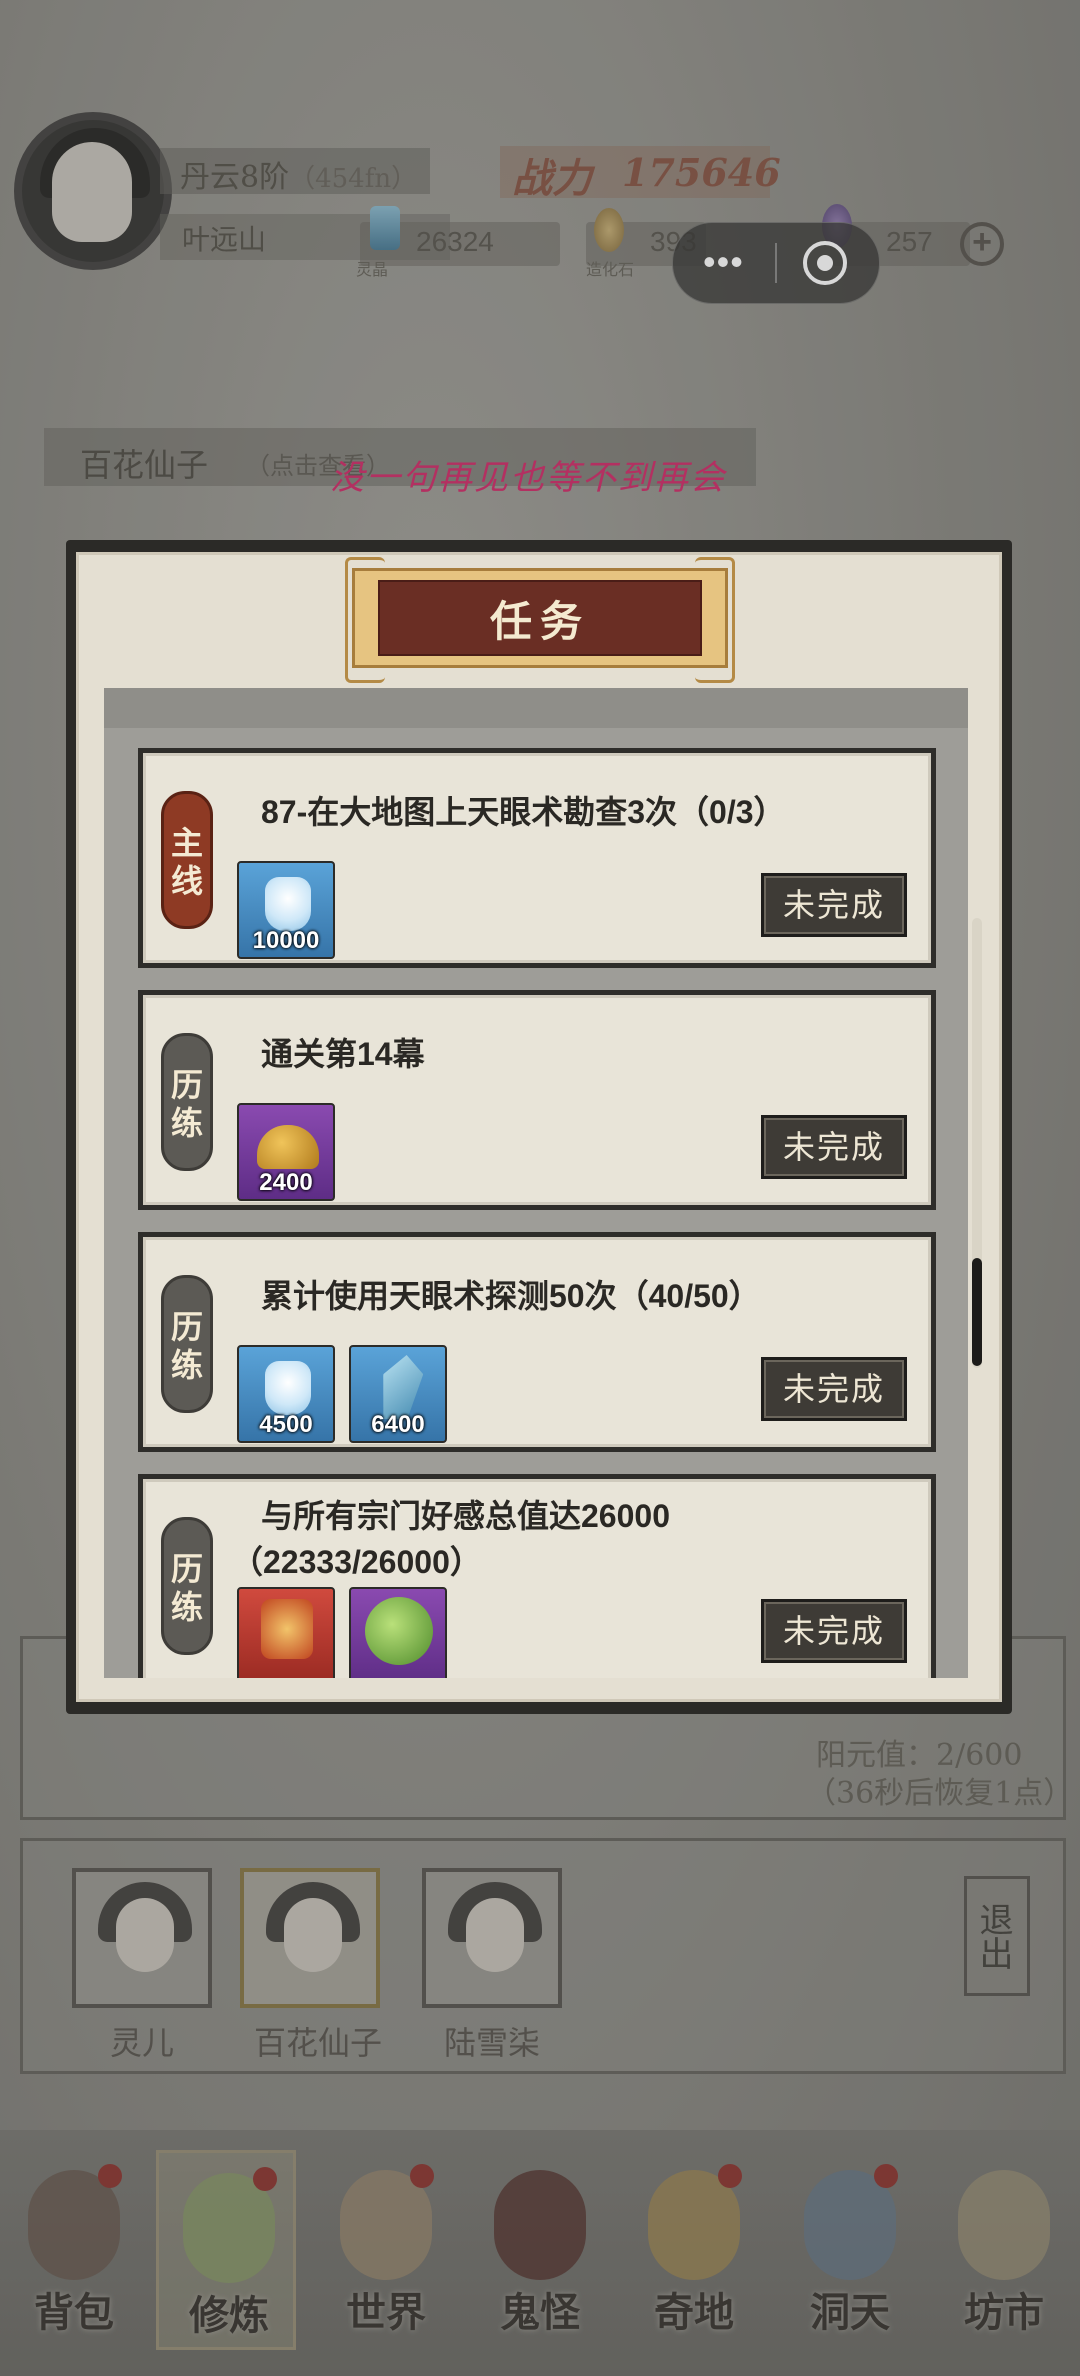  Describe the element at coordinates (977, 1312) in the screenshot. I see `scrollbar-thumb` at that location.